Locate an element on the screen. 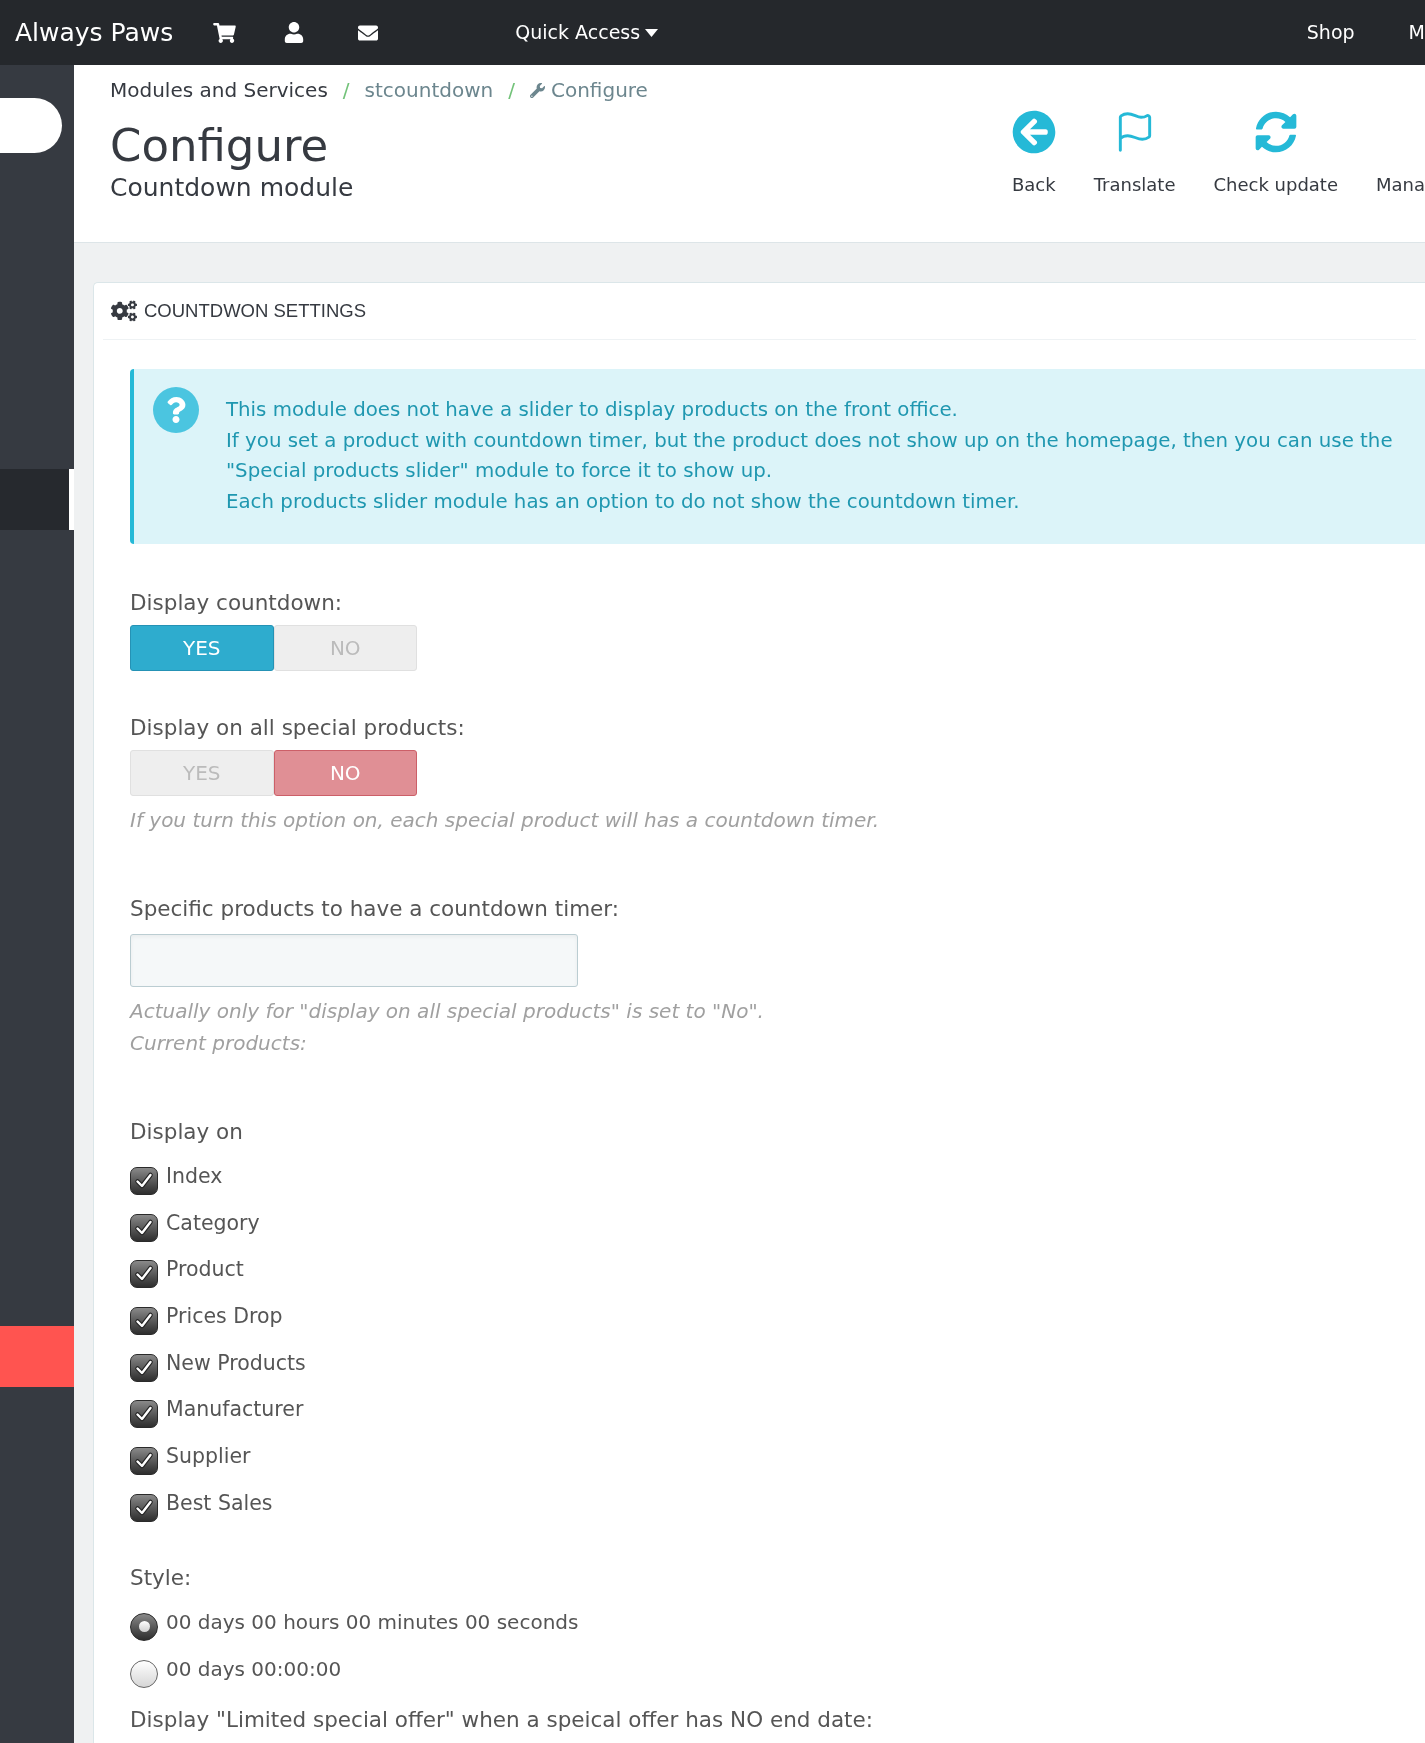 Image resolution: width=1425 pixels, height=1743 pixels. brand-name: Always Paws is located at coordinates (94, 32).